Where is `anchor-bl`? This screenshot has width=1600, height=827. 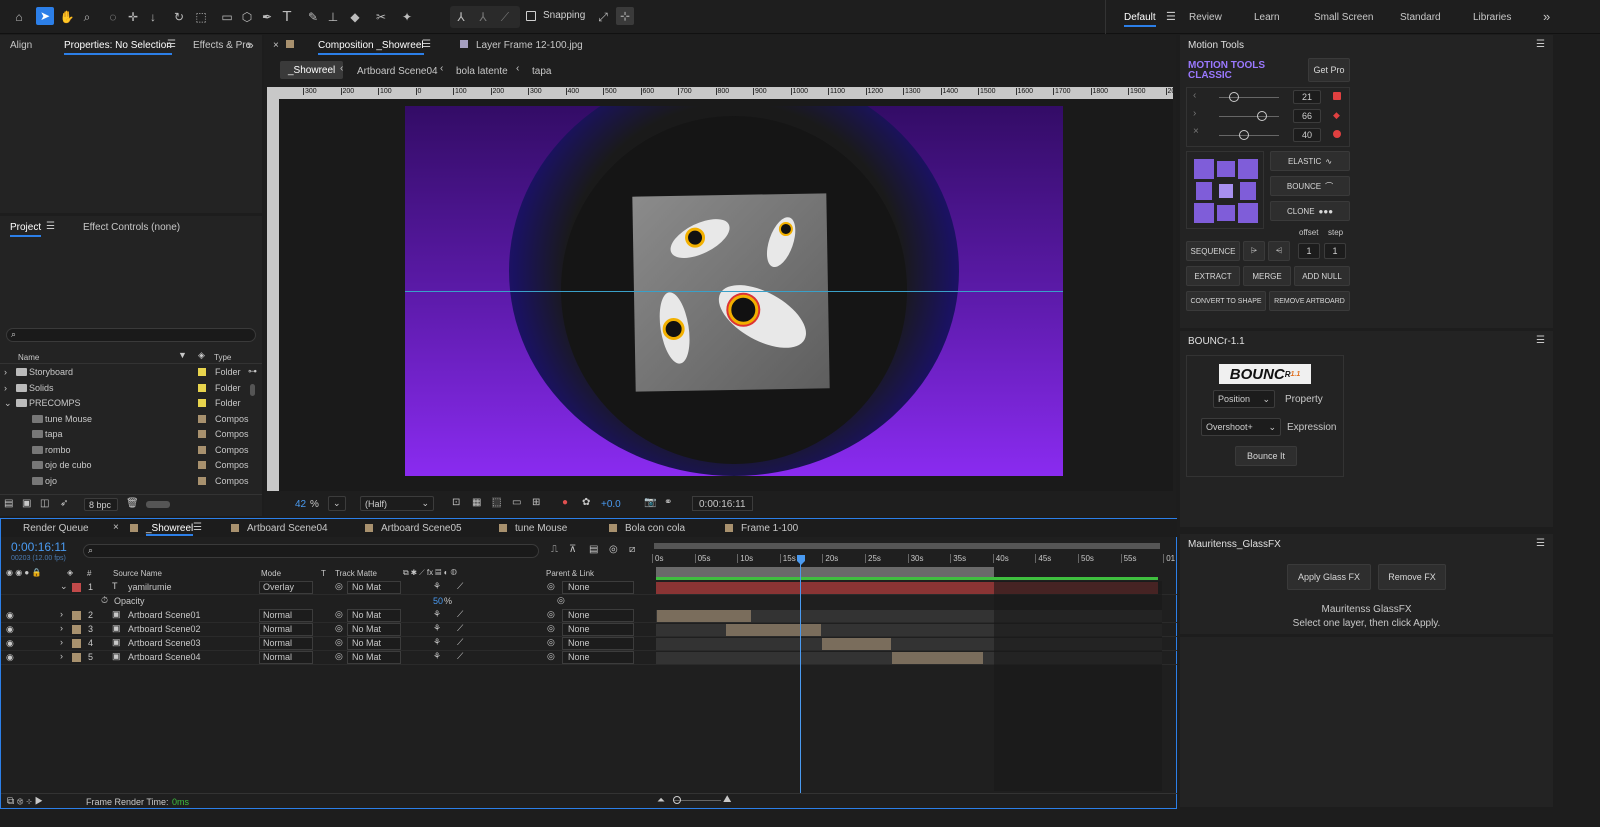
anchor-bl is located at coordinates (1204, 213).